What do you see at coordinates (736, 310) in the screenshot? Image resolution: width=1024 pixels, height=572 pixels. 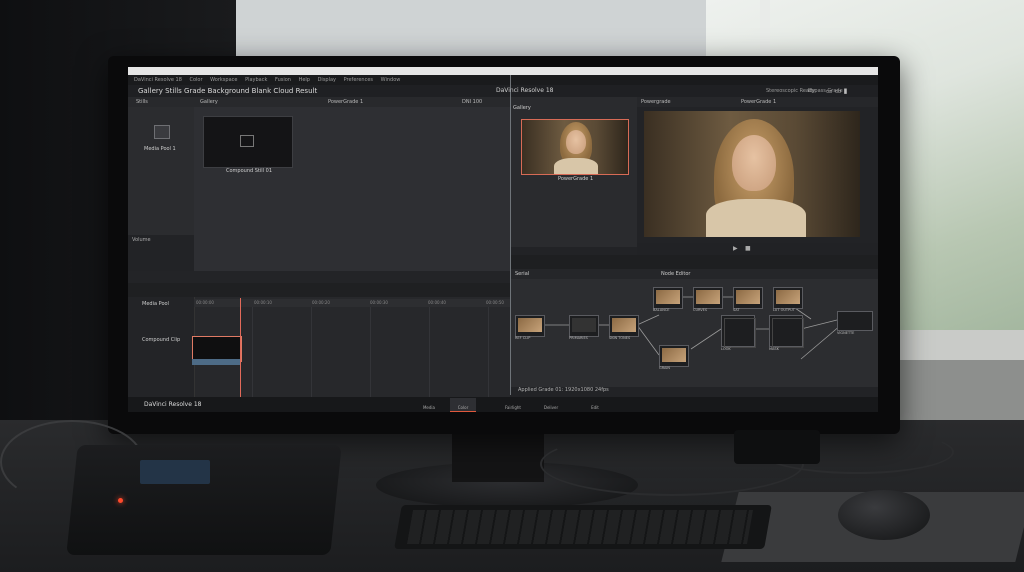 I see `node-label: SAT` at bounding box center [736, 310].